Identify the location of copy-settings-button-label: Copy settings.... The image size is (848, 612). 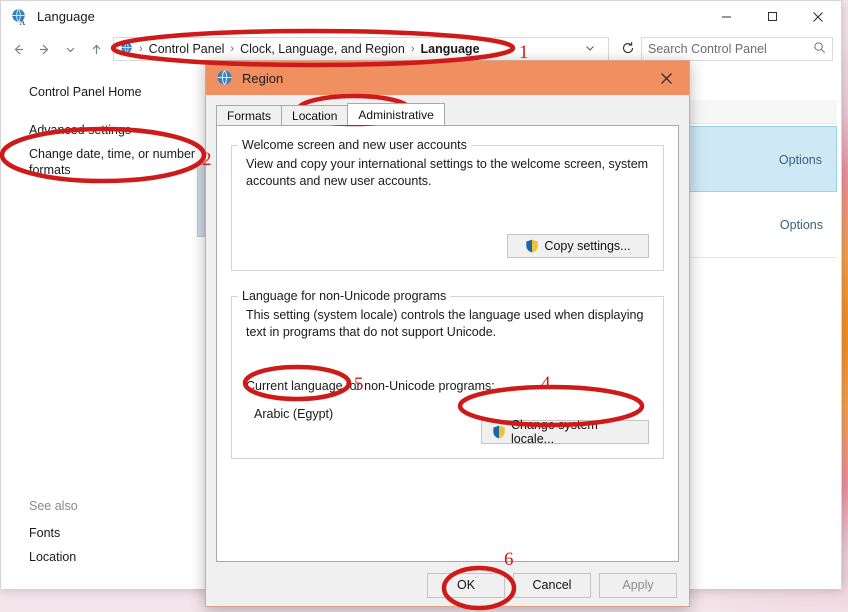
(587, 246).